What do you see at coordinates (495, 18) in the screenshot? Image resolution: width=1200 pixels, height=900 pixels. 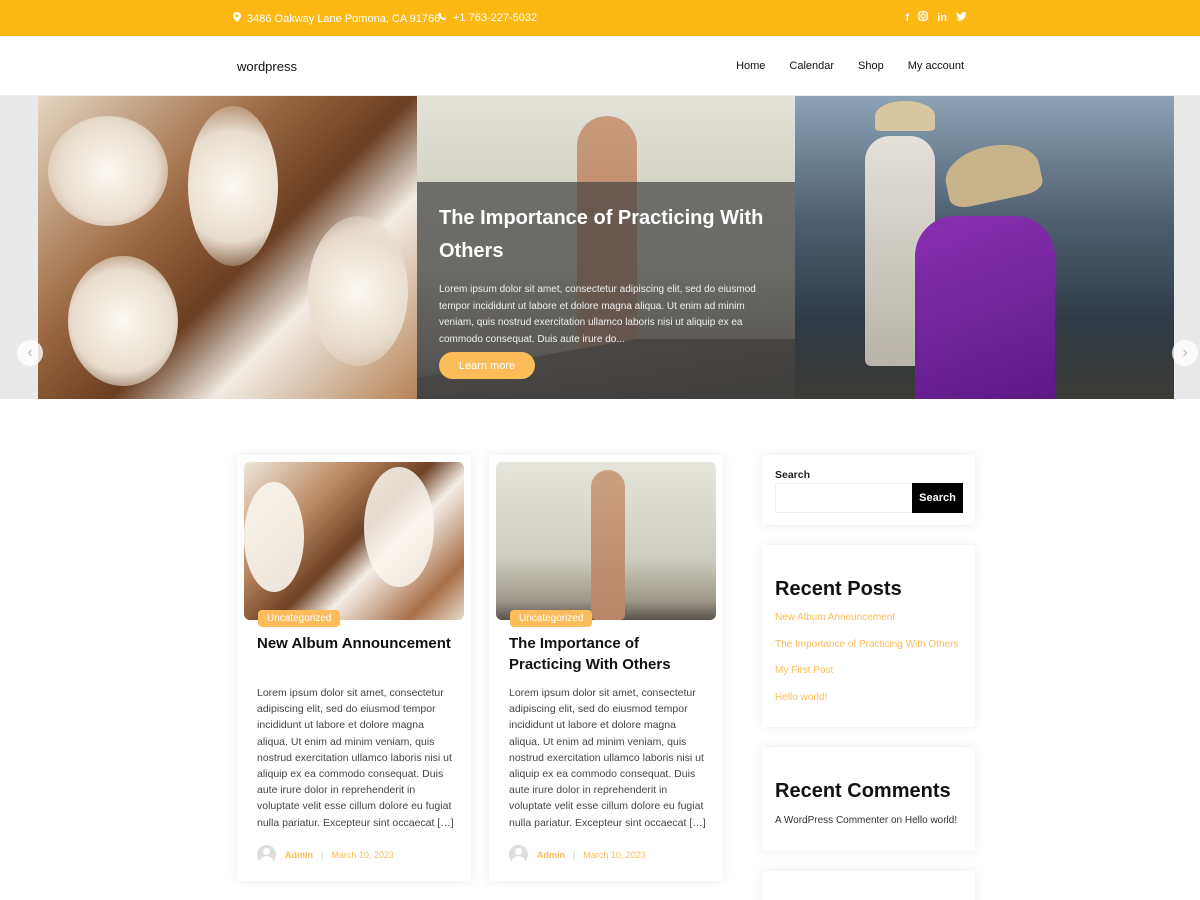 I see `phone-text: +1 763-227-5032` at bounding box center [495, 18].